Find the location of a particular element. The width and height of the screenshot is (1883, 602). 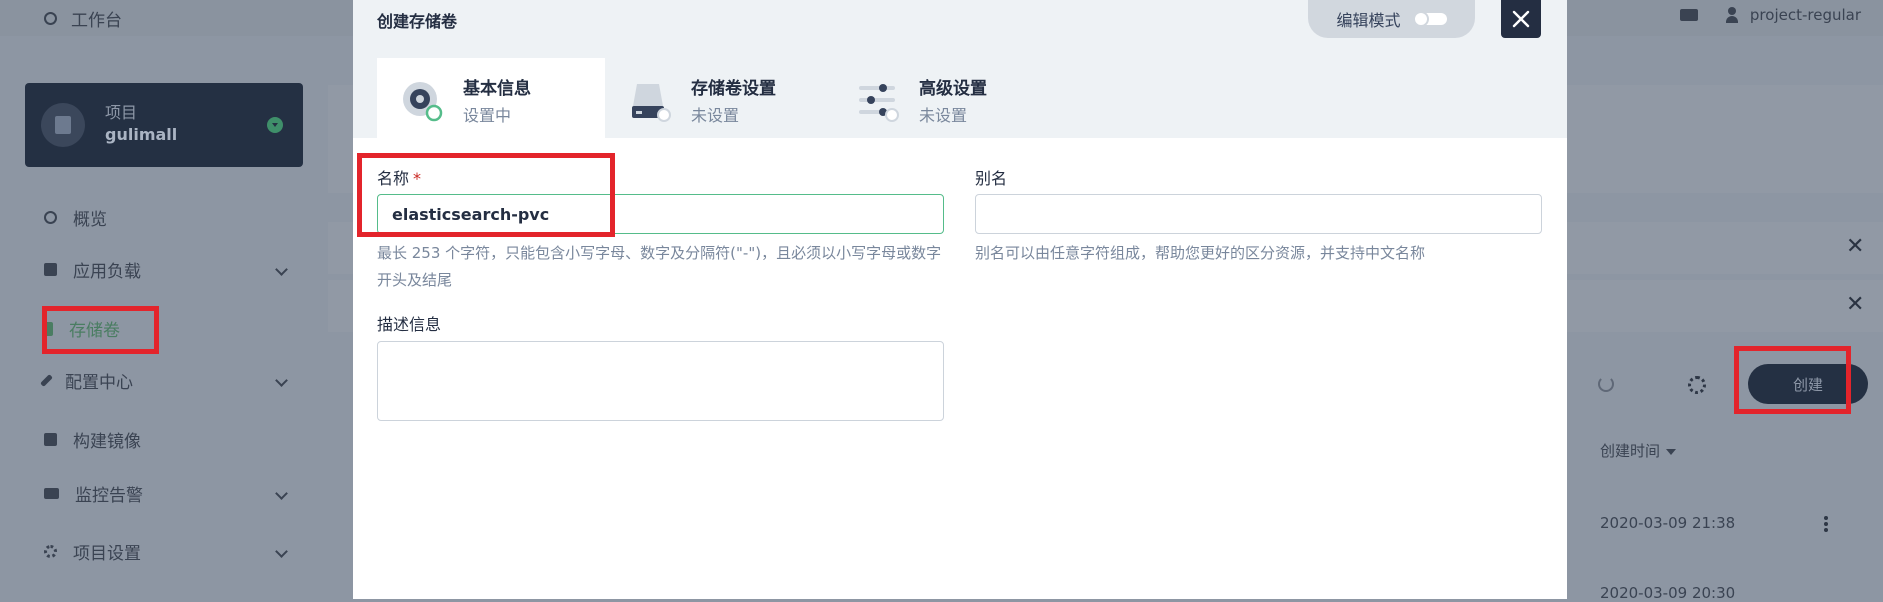

alias-field-label: 别名 is located at coordinates (991, 178).